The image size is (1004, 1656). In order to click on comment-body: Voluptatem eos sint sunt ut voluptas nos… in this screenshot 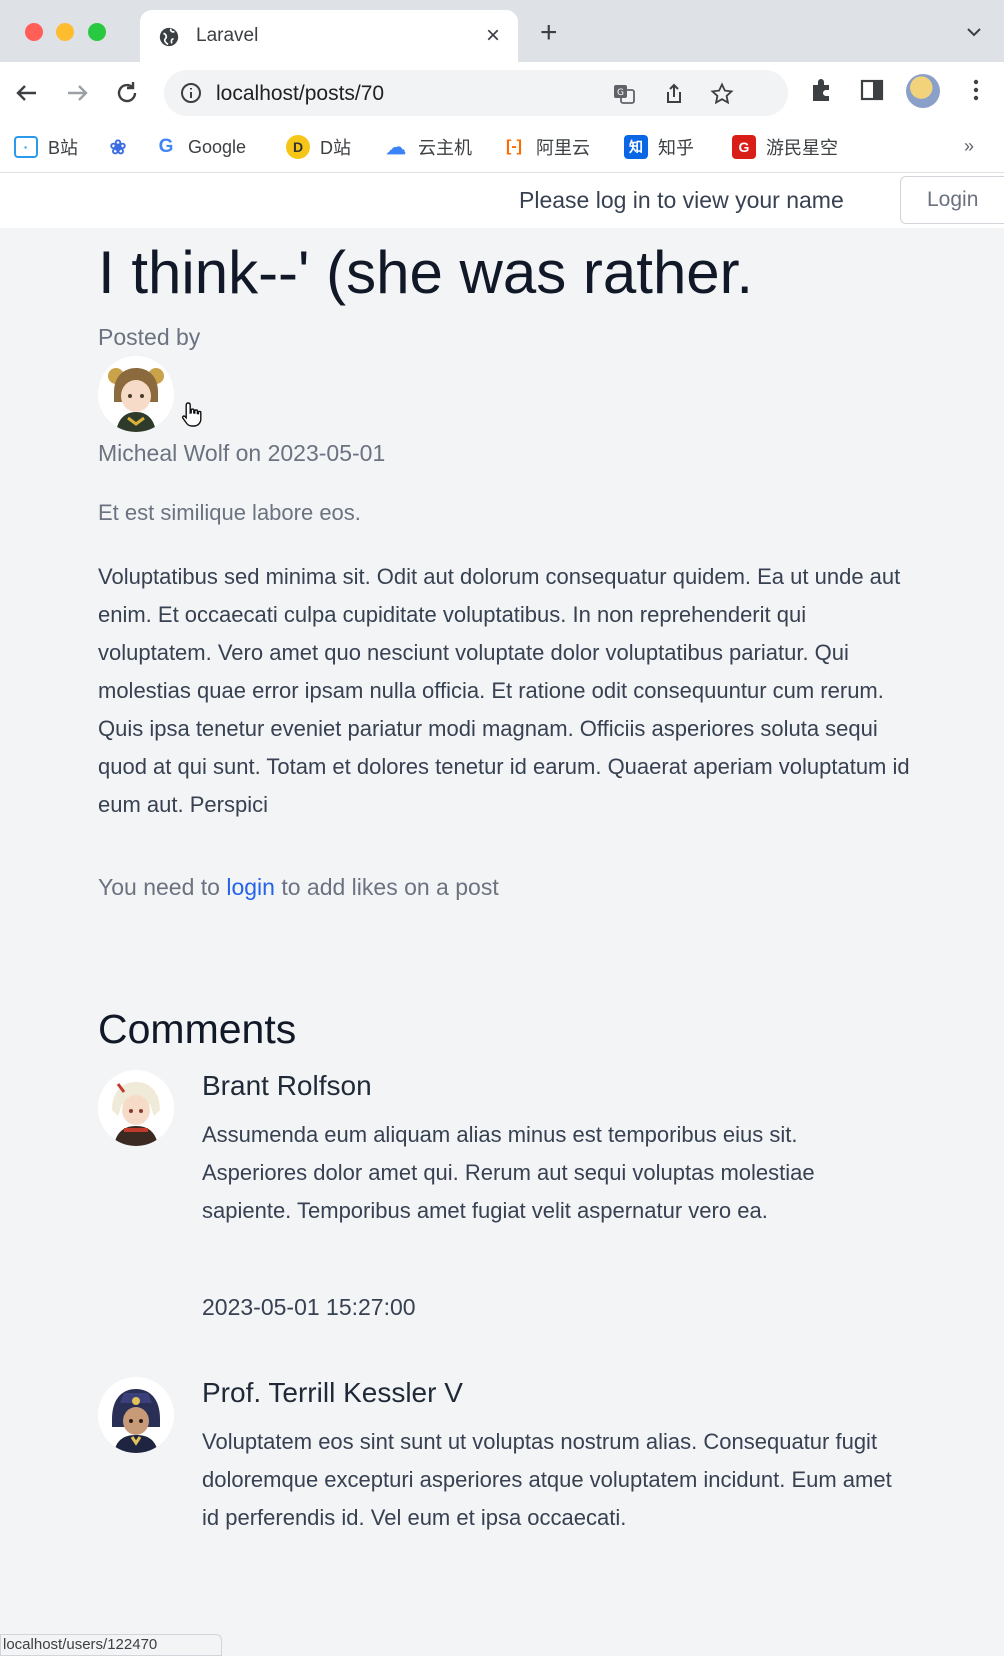, I will do `click(547, 1479)`.